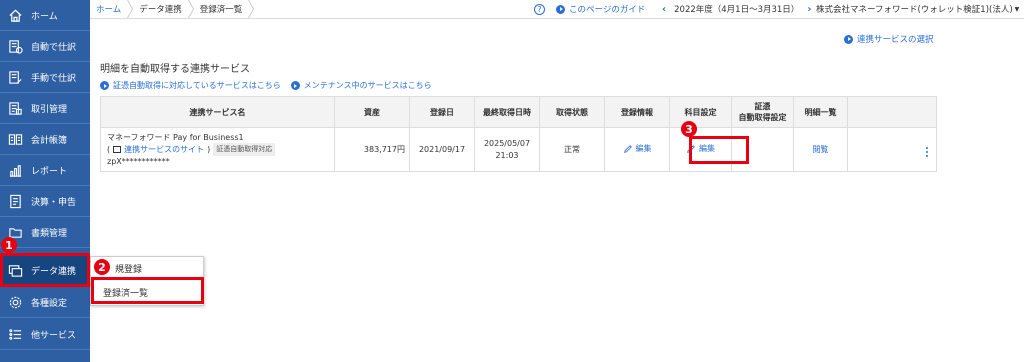 The image size is (1024, 362). I want to click on page-guide-link: このページのガイド, so click(600, 9).